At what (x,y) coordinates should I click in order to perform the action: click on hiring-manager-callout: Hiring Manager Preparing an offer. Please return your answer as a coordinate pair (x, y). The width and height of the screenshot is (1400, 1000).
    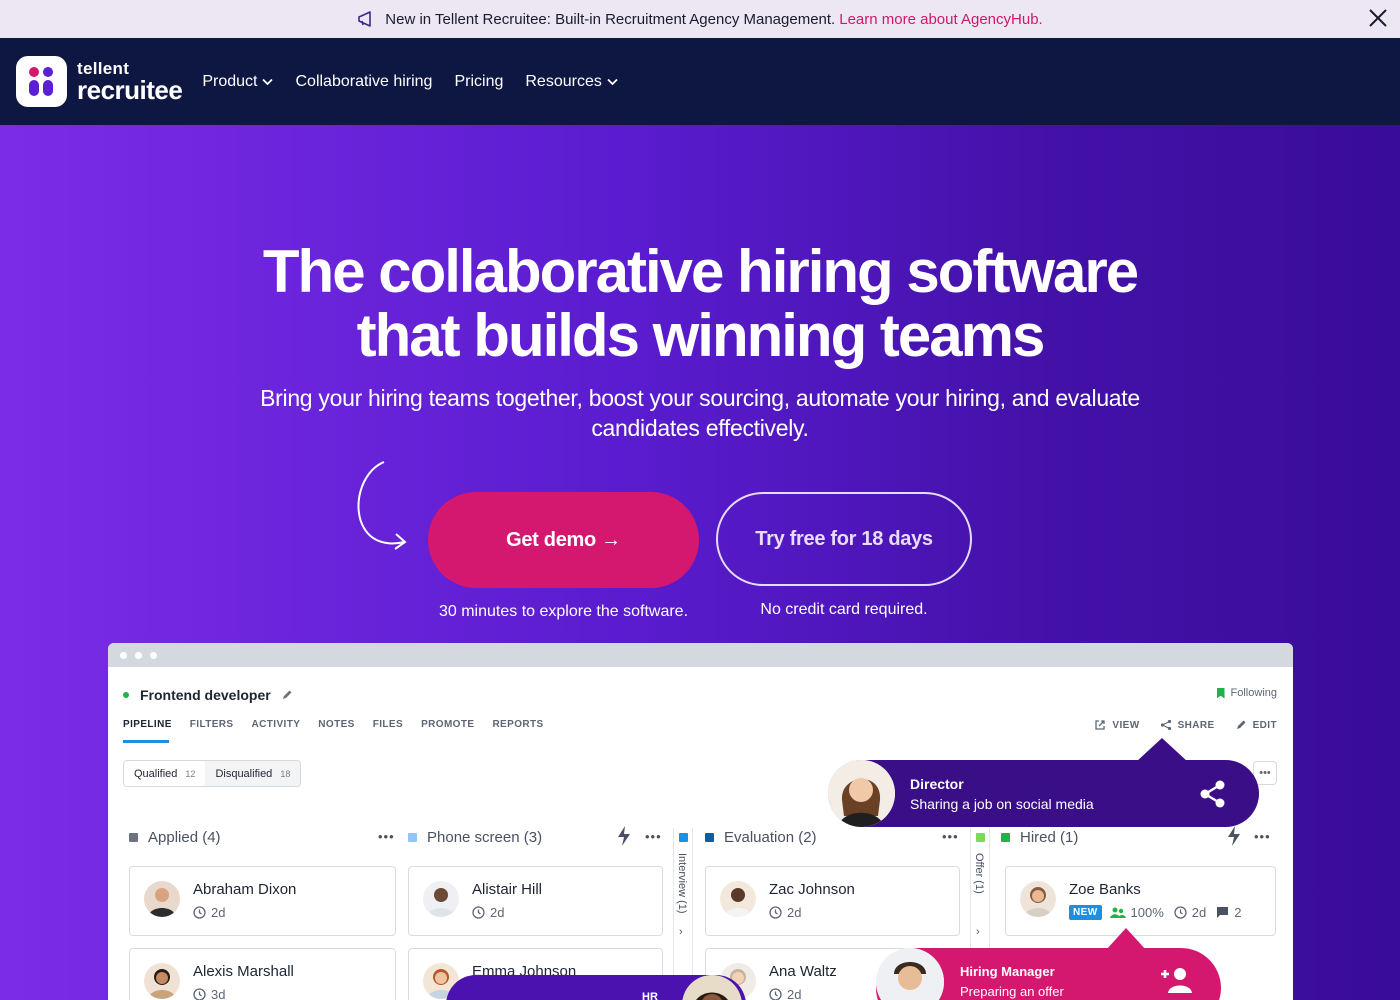
    Looking at the image, I should click on (1048, 964).